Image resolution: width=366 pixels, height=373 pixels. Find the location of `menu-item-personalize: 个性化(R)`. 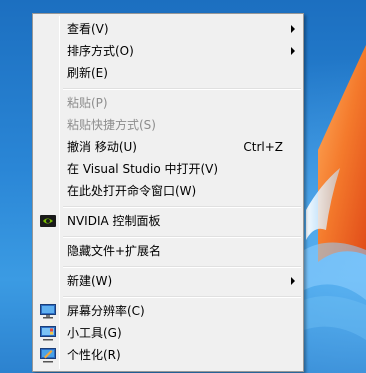

menu-item-personalize: 个性化(R) is located at coordinates (168, 355).